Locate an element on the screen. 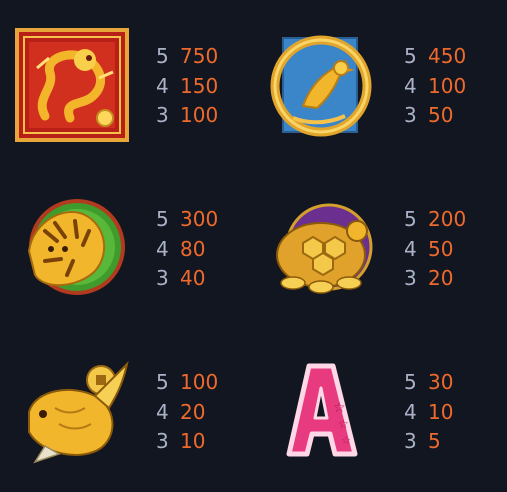  dragon-symbol-icon is located at coordinates (73, 86).